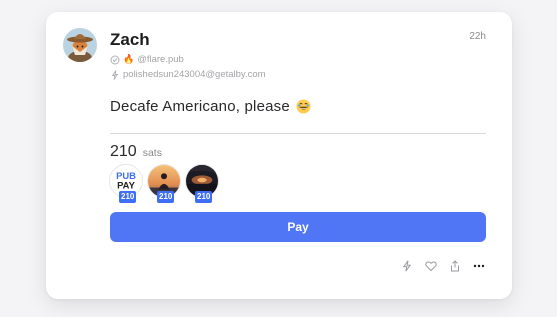 Image resolution: width=557 pixels, height=317 pixels. Describe the element at coordinates (477, 36) in the screenshot. I see `post-timestamp: 22h` at that location.